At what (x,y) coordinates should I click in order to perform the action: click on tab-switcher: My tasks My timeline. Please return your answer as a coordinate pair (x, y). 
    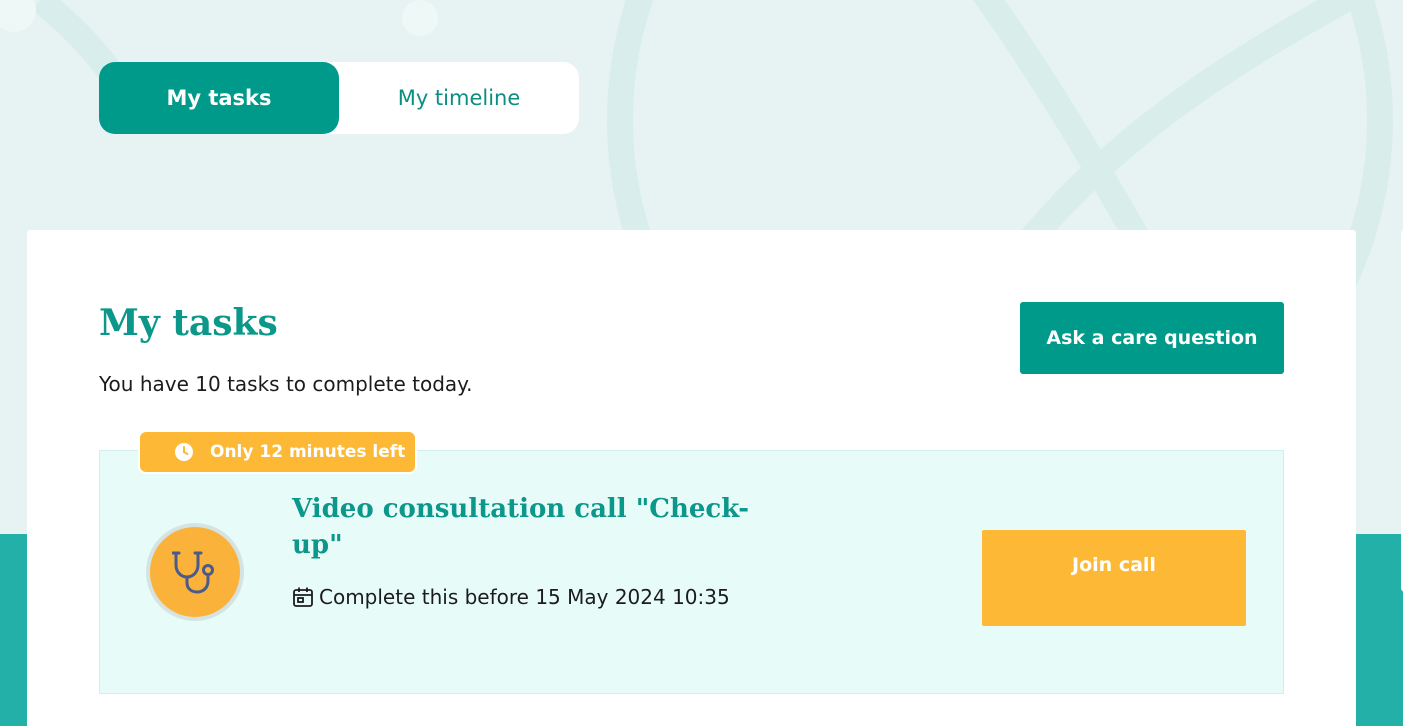
    Looking at the image, I should click on (339, 98).